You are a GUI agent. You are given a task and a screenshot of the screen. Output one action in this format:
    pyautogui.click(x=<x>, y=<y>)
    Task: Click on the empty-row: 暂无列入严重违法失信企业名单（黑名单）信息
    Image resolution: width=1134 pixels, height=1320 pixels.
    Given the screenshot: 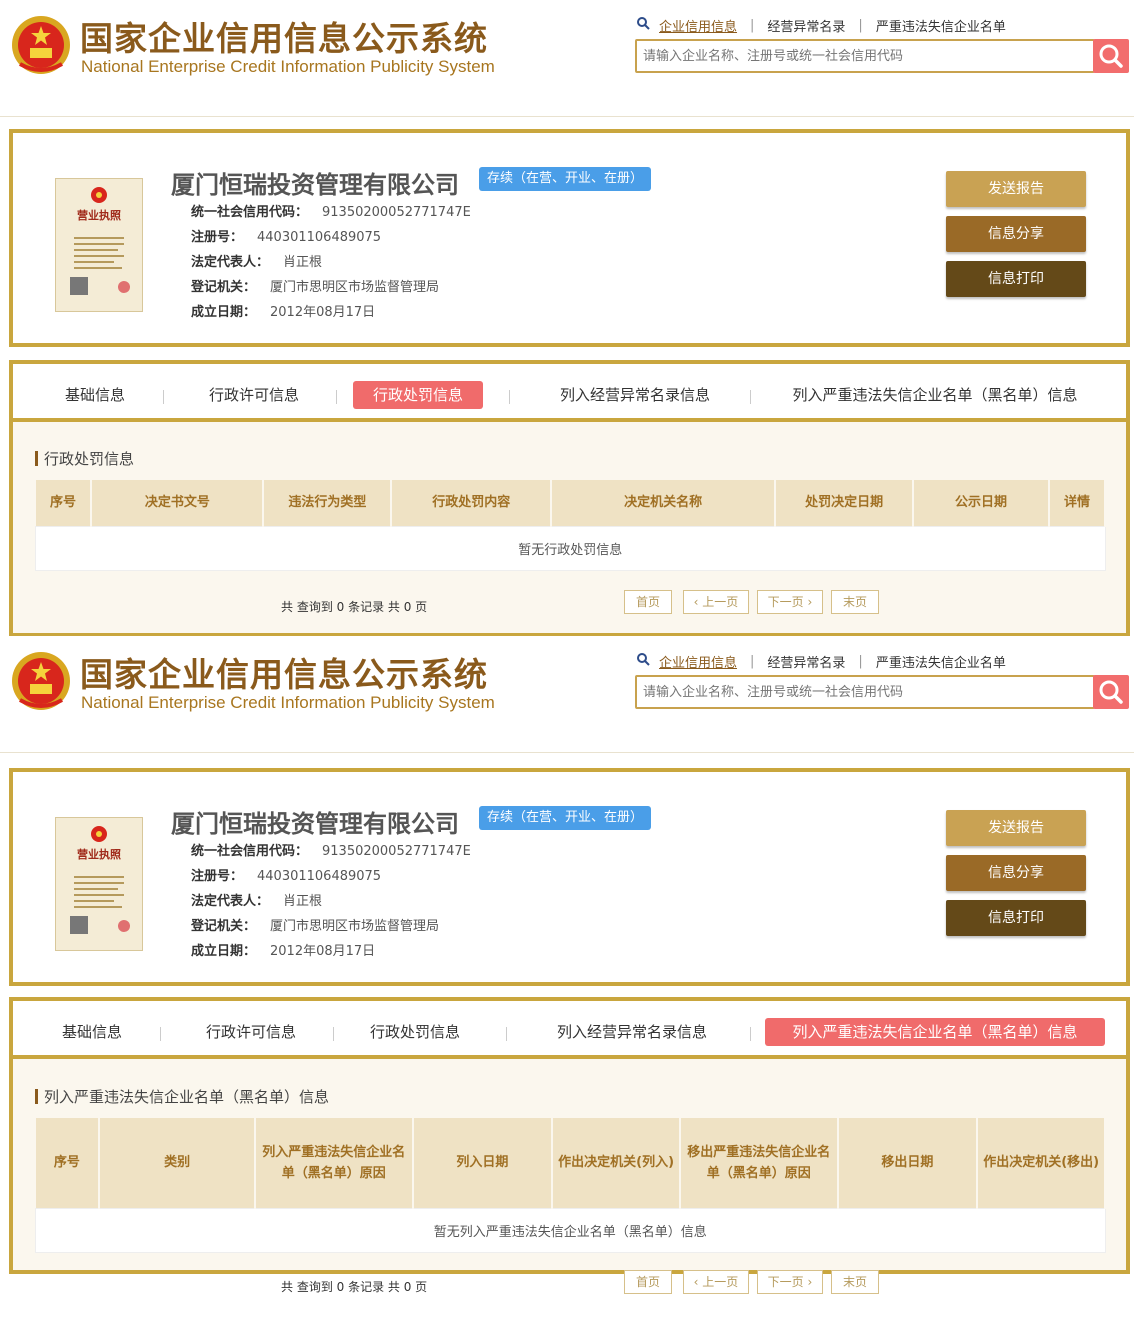 What is the action you would take?
    pyautogui.click(x=570, y=1230)
    